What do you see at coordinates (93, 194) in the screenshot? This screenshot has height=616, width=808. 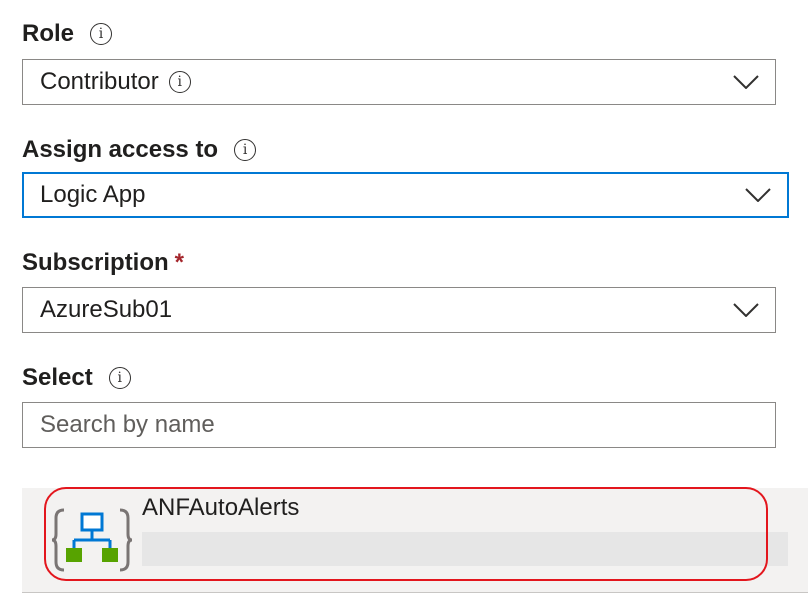 I see `assign-access-value: Logic App` at bounding box center [93, 194].